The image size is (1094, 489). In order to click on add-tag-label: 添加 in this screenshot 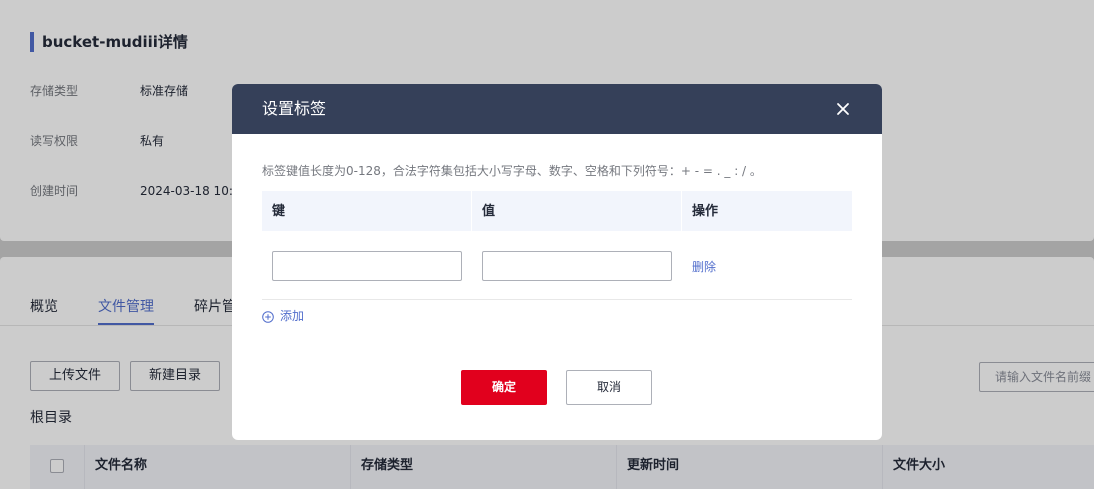, I will do `click(292, 316)`.